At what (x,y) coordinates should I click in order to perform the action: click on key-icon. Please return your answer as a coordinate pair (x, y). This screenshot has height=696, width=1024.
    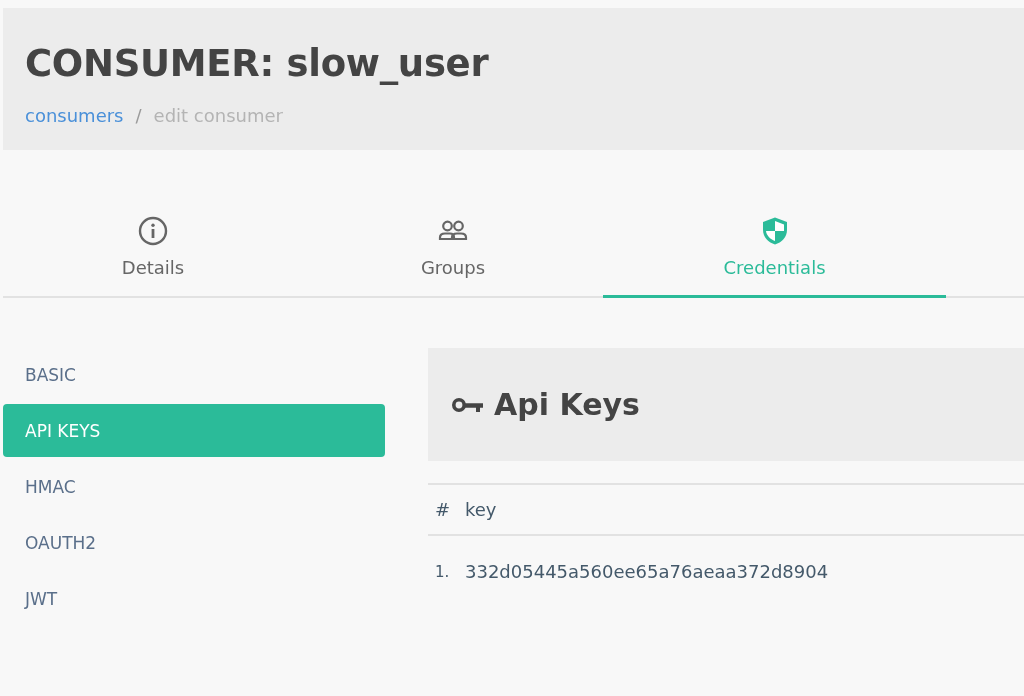
    Looking at the image, I should click on (468, 404).